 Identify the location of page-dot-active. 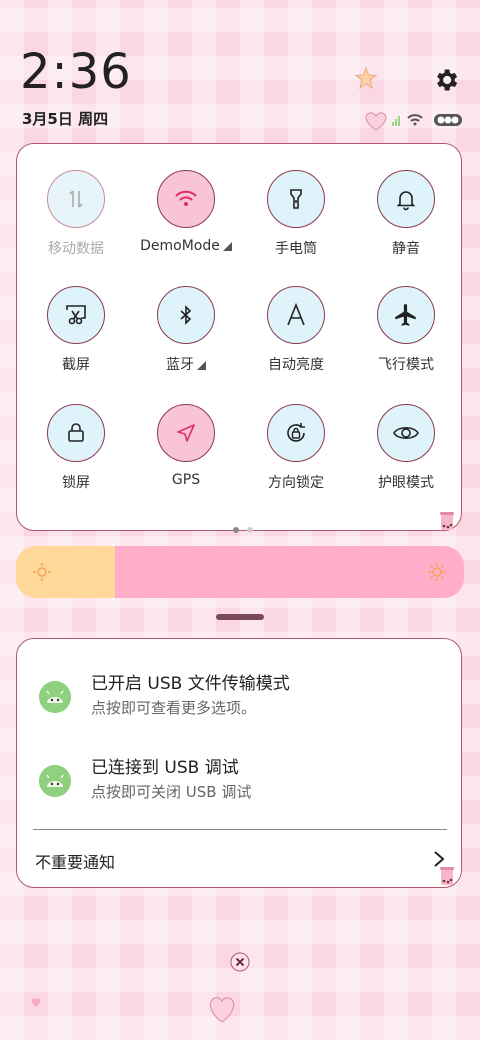
(236, 530).